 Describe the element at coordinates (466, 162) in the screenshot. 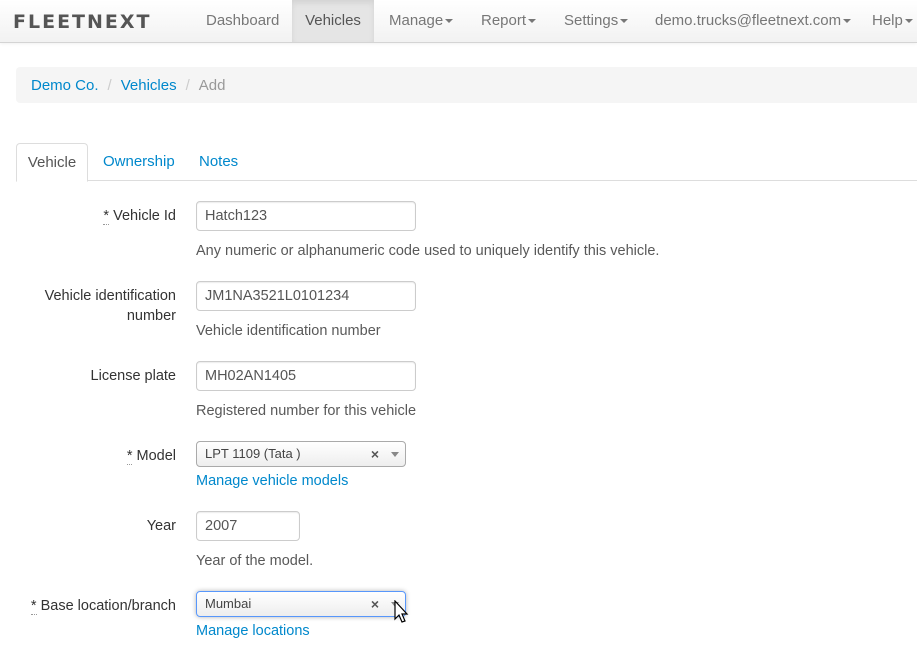

I see `form-tabs: Vehicle Ownership Notes` at that location.